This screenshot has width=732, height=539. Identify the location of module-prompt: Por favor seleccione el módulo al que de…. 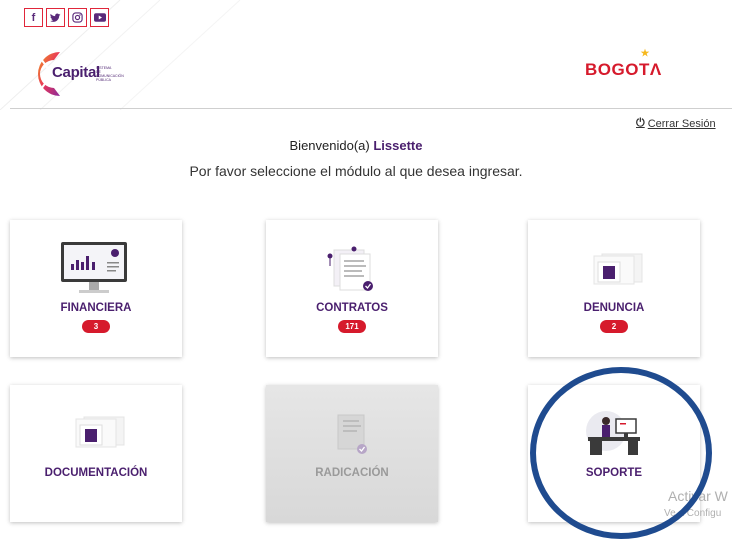
(356, 171).